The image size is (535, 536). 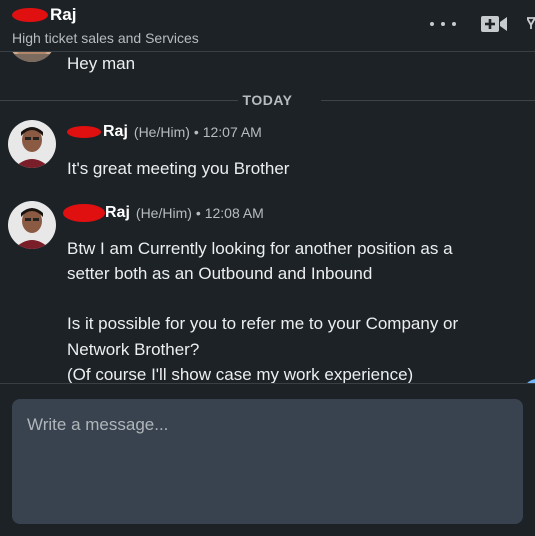 I want to click on date-divider: TODAY, so click(x=267, y=100).